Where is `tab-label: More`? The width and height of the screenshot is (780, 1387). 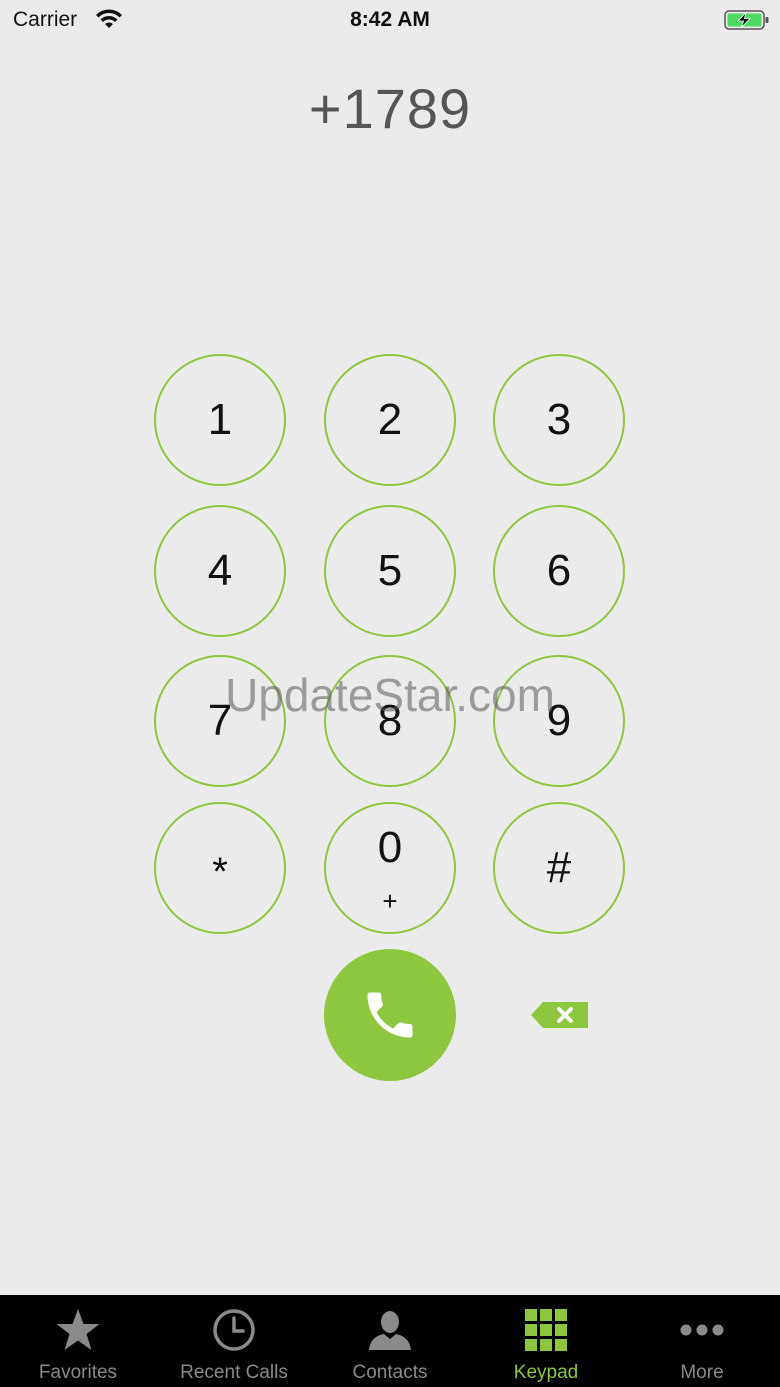
tab-label: More is located at coordinates (702, 1372).